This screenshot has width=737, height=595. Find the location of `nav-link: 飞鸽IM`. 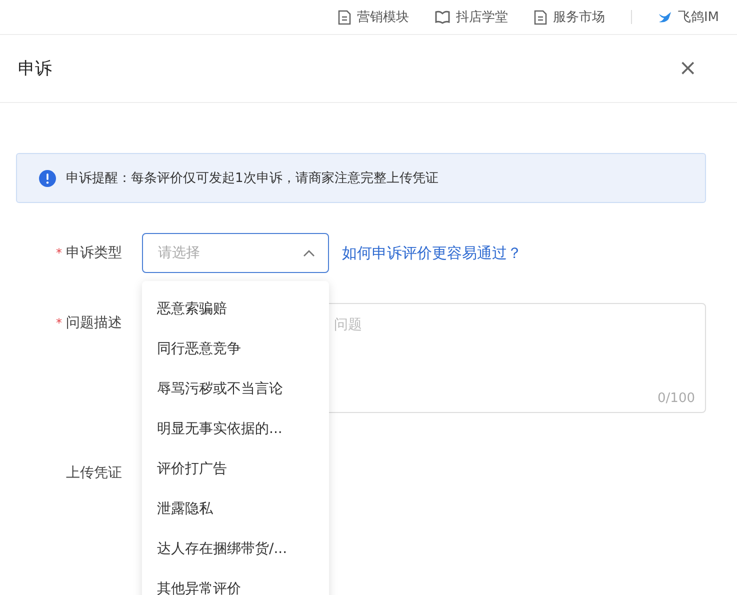

nav-link: 飞鸽IM is located at coordinates (688, 17).